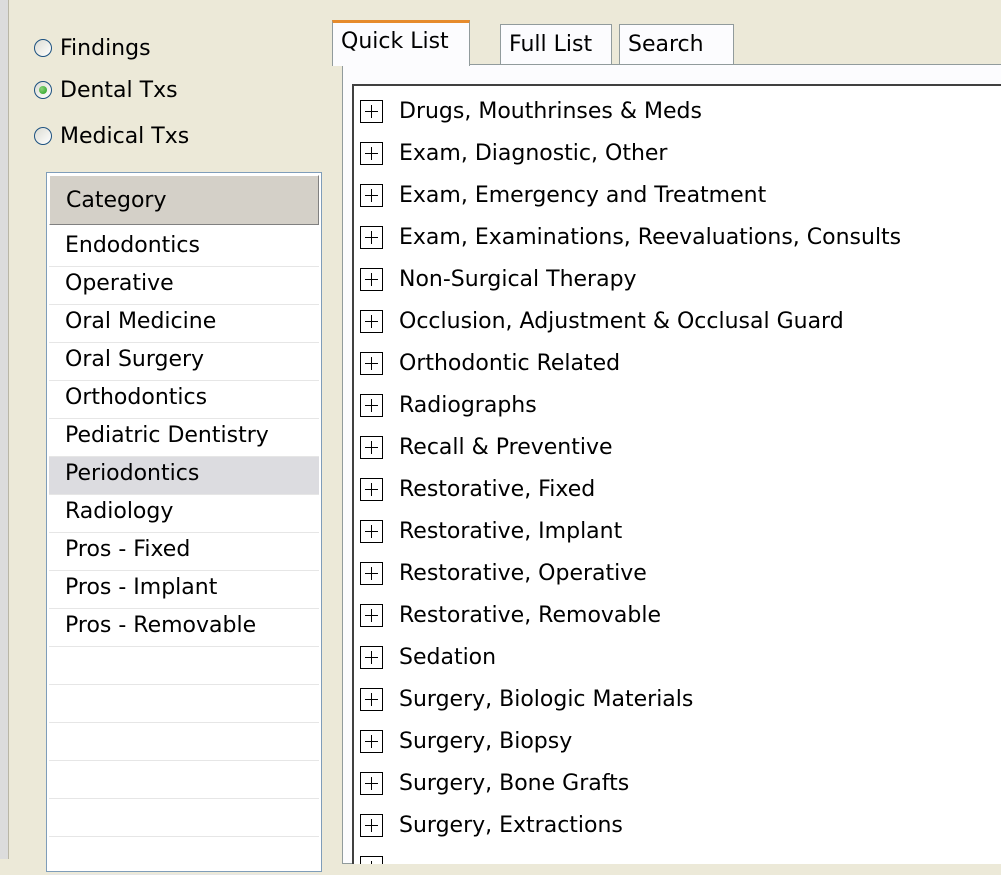 This screenshot has width=1001, height=875. I want to click on tree-node-label: Exam, Diagnostic, Other, so click(533, 153).